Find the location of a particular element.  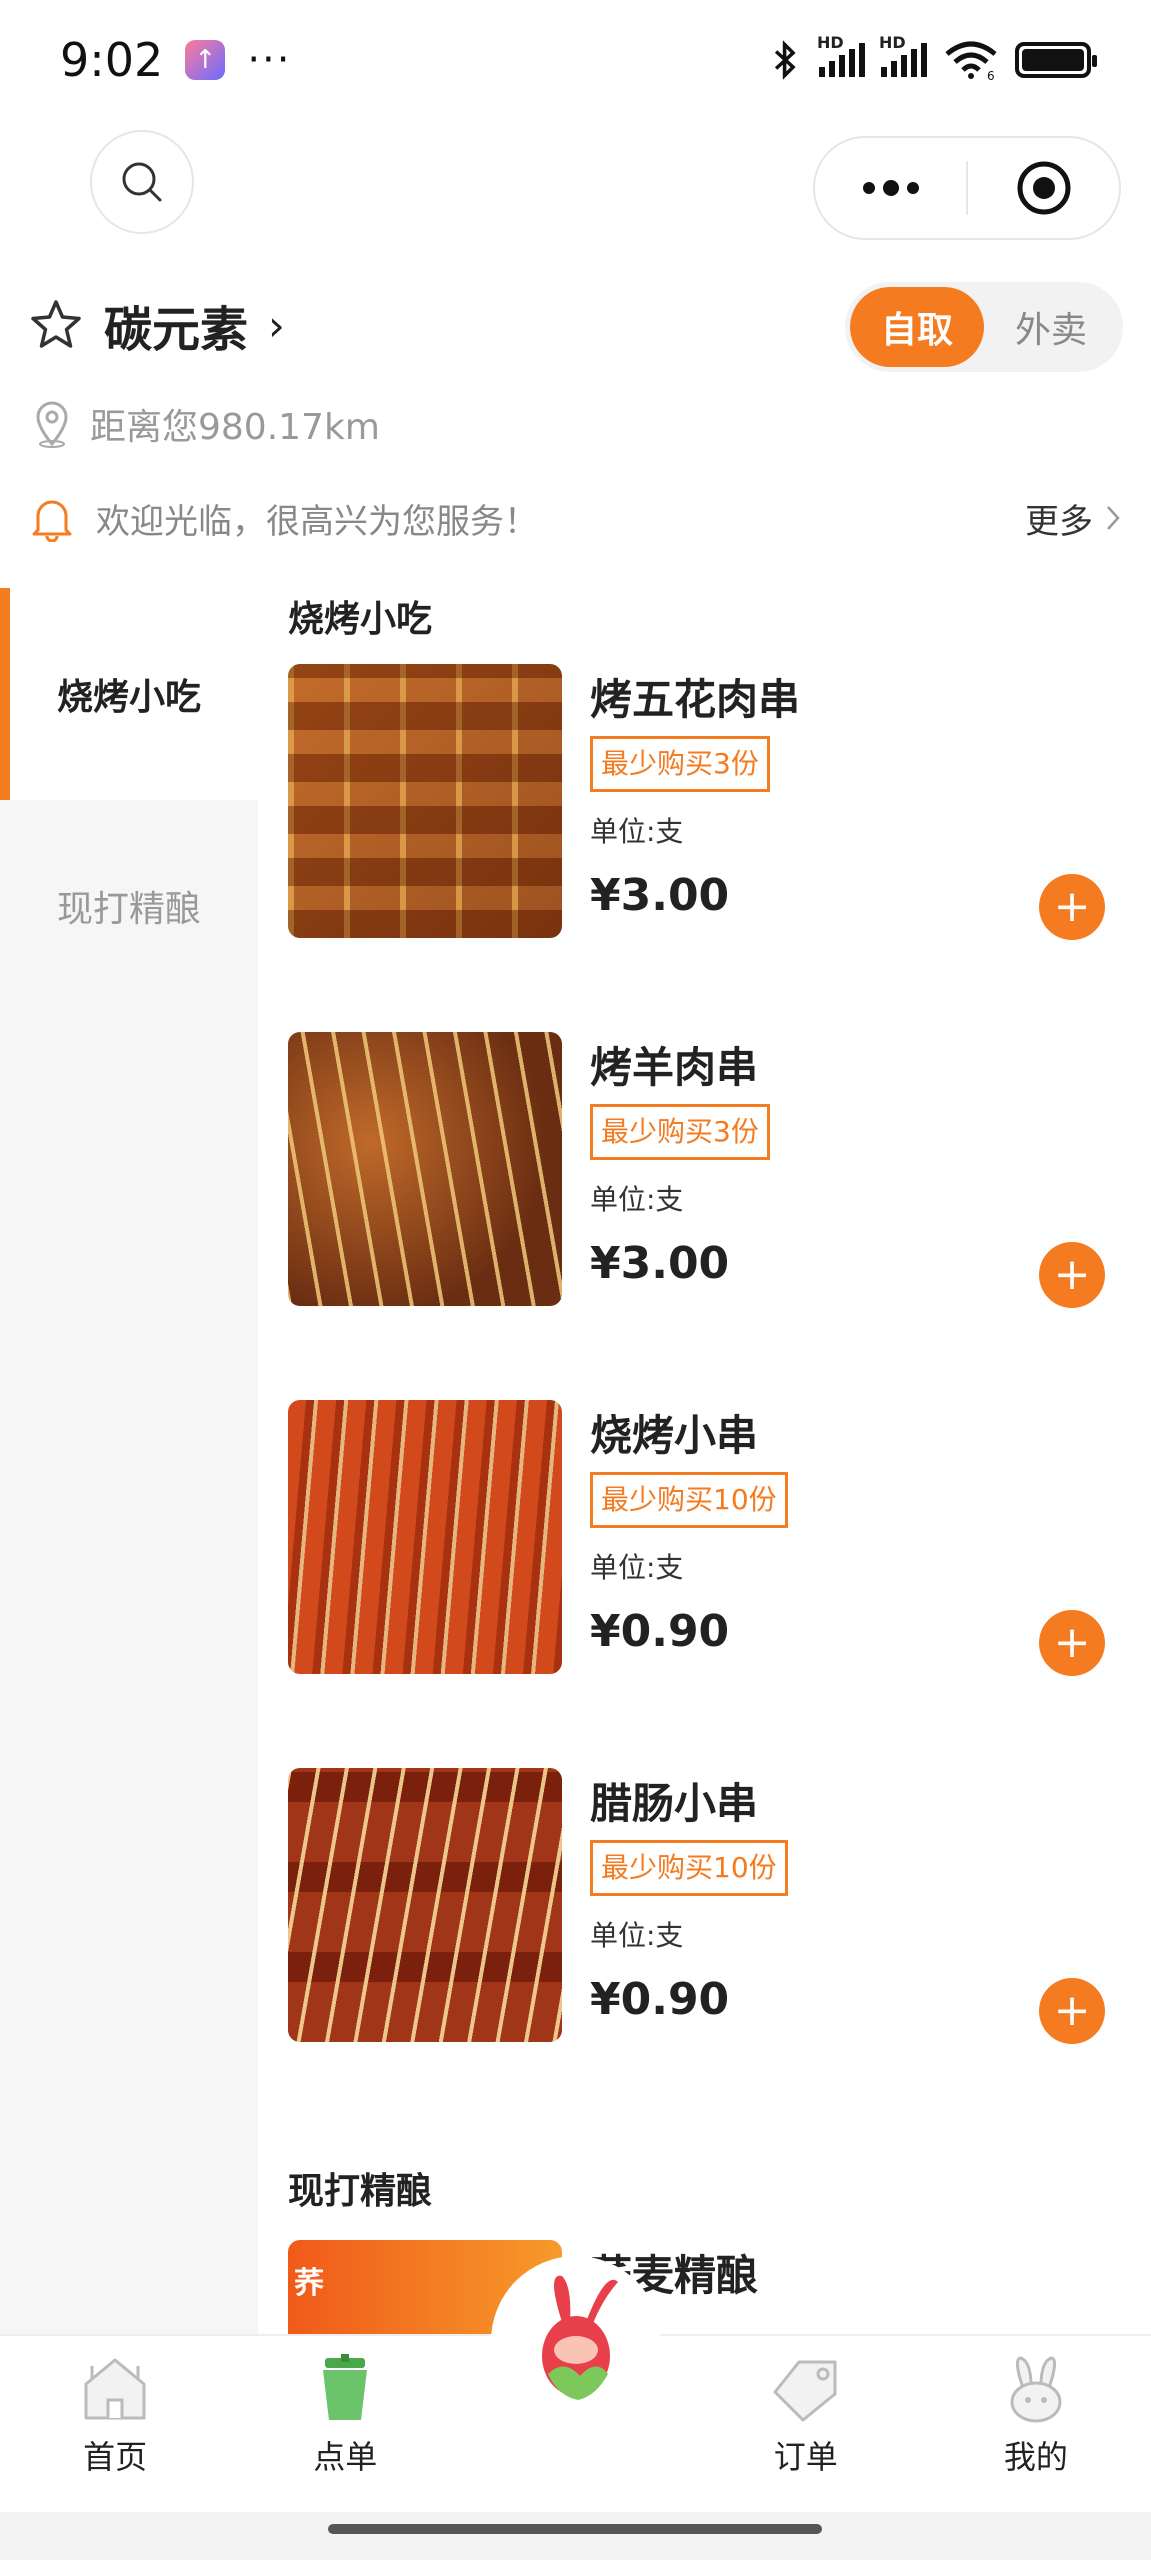

chevron-right-icon: › is located at coordinates (276, 325).